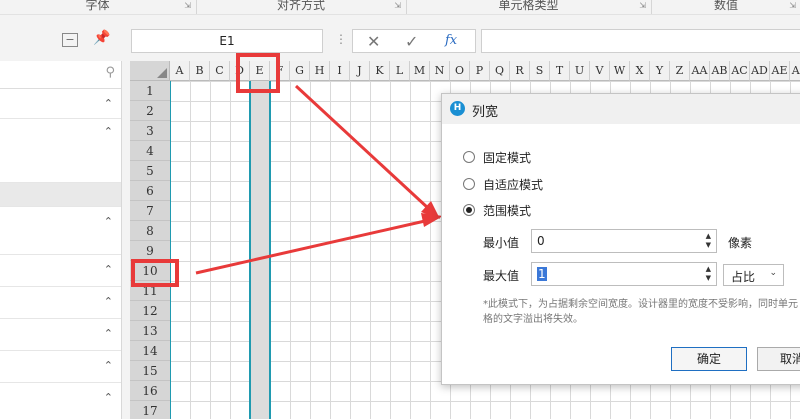 This screenshot has width=800, height=419. Describe the element at coordinates (469, 210) in the screenshot. I see `radio-range-mode` at that location.